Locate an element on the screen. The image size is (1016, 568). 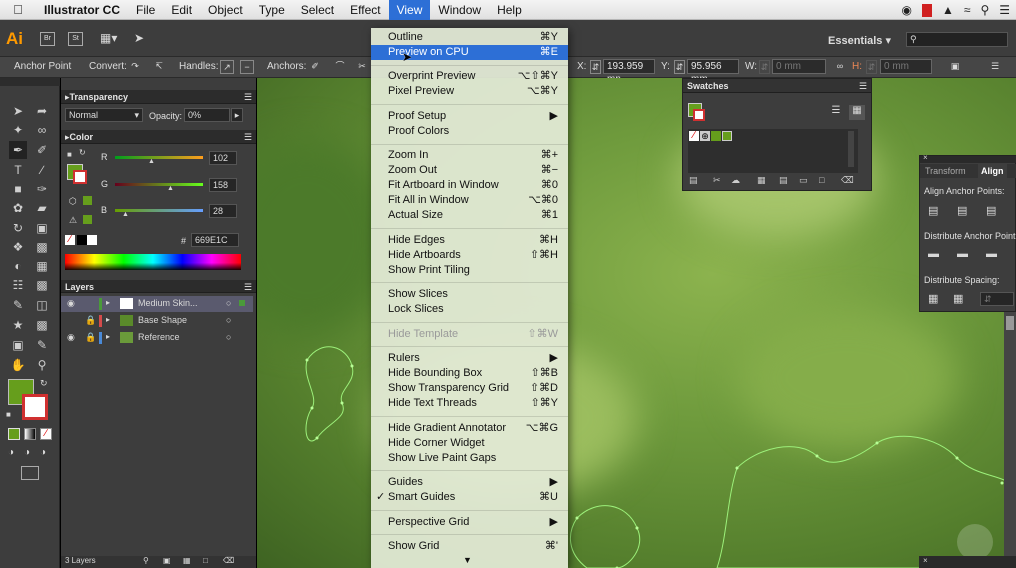
distribute-spacing-v-icon: ▦ is located at coordinates (958, 298).